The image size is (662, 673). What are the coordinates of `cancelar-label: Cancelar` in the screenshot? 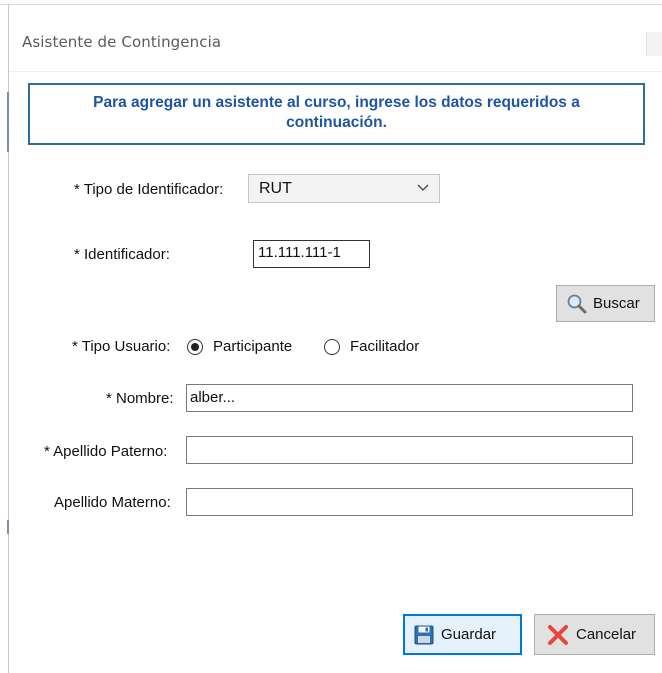 It's located at (606, 634).